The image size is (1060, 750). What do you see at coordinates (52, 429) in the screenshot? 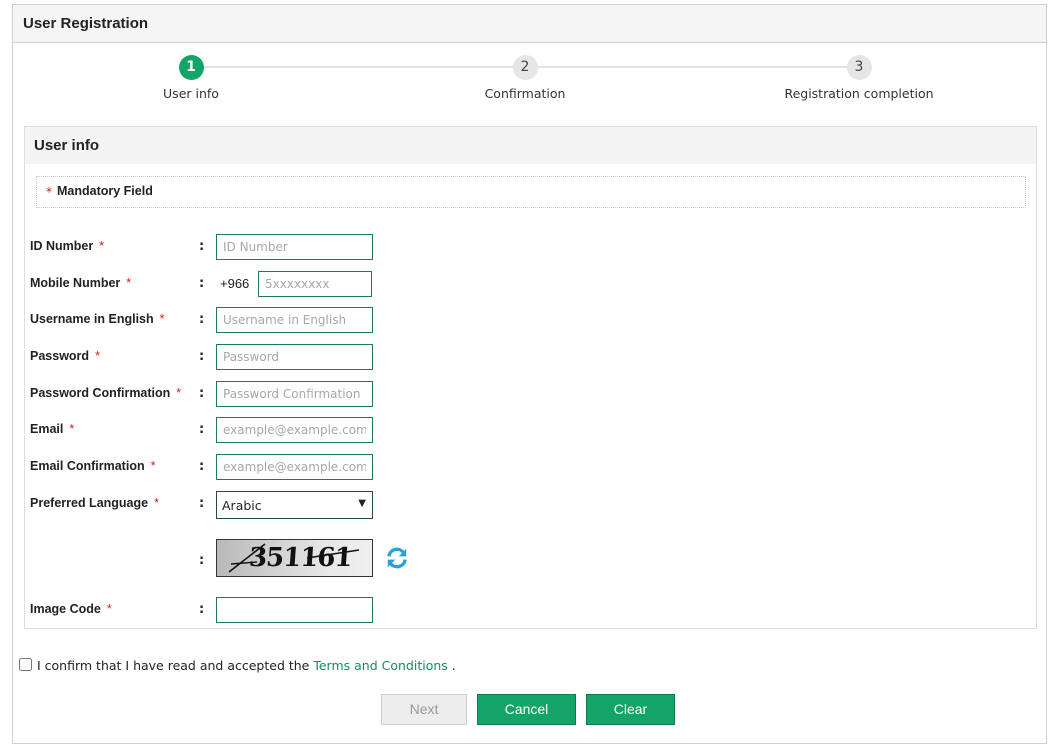
I see `email-label: Email *` at bounding box center [52, 429].